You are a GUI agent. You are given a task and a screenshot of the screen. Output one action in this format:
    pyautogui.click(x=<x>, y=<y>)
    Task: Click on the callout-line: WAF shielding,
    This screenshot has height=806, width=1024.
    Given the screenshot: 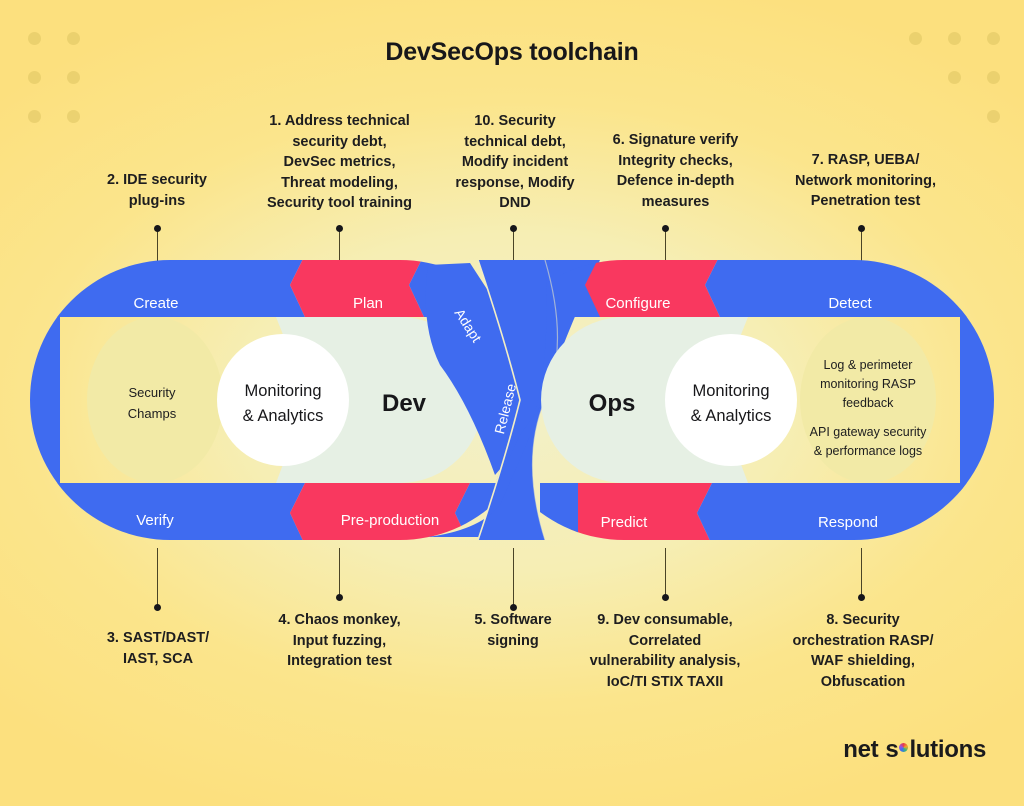 What is the action you would take?
    pyautogui.click(x=863, y=661)
    